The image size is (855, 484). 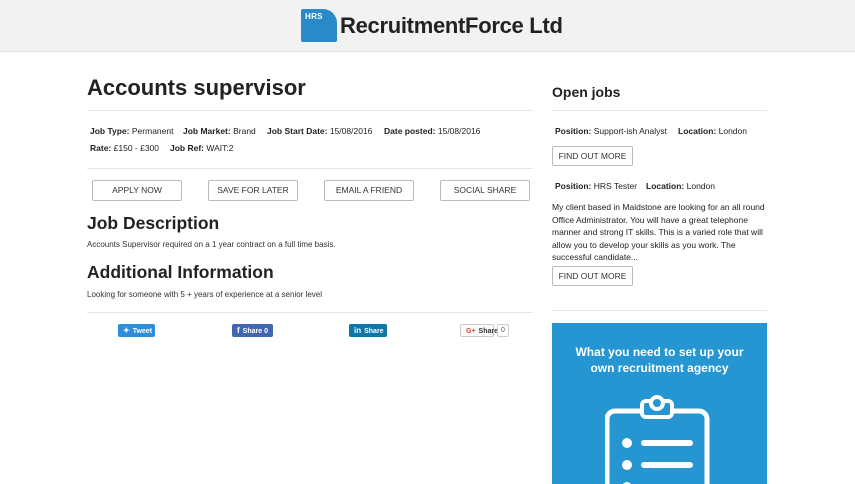 What do you see at coordinates (369, 190) in the screenshot?
I see `email-friend-button: EMAIL A FRIEND` at bounding box center [369, 190].